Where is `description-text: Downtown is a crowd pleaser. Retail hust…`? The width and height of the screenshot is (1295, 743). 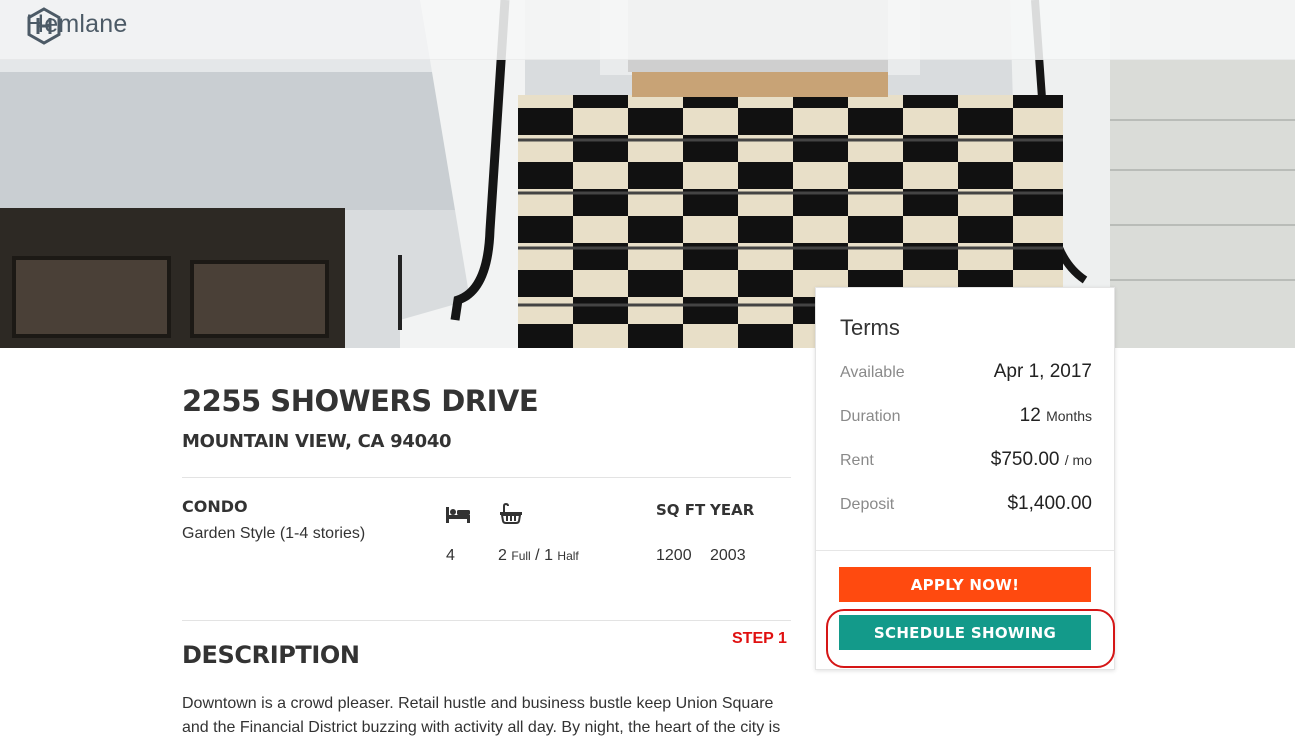
description-text: Downtown is a crowd pleaser. Retail hust… is located at coordinates (481, 715).